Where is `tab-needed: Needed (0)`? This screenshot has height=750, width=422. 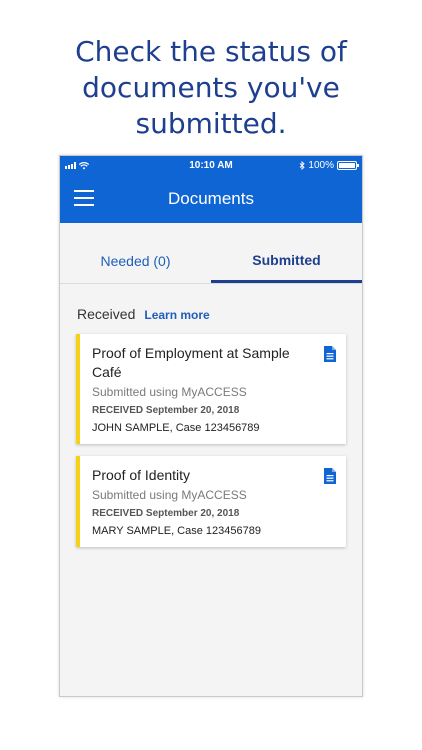
tab-needed: Needed (0) is located at coordinates (135, 253).